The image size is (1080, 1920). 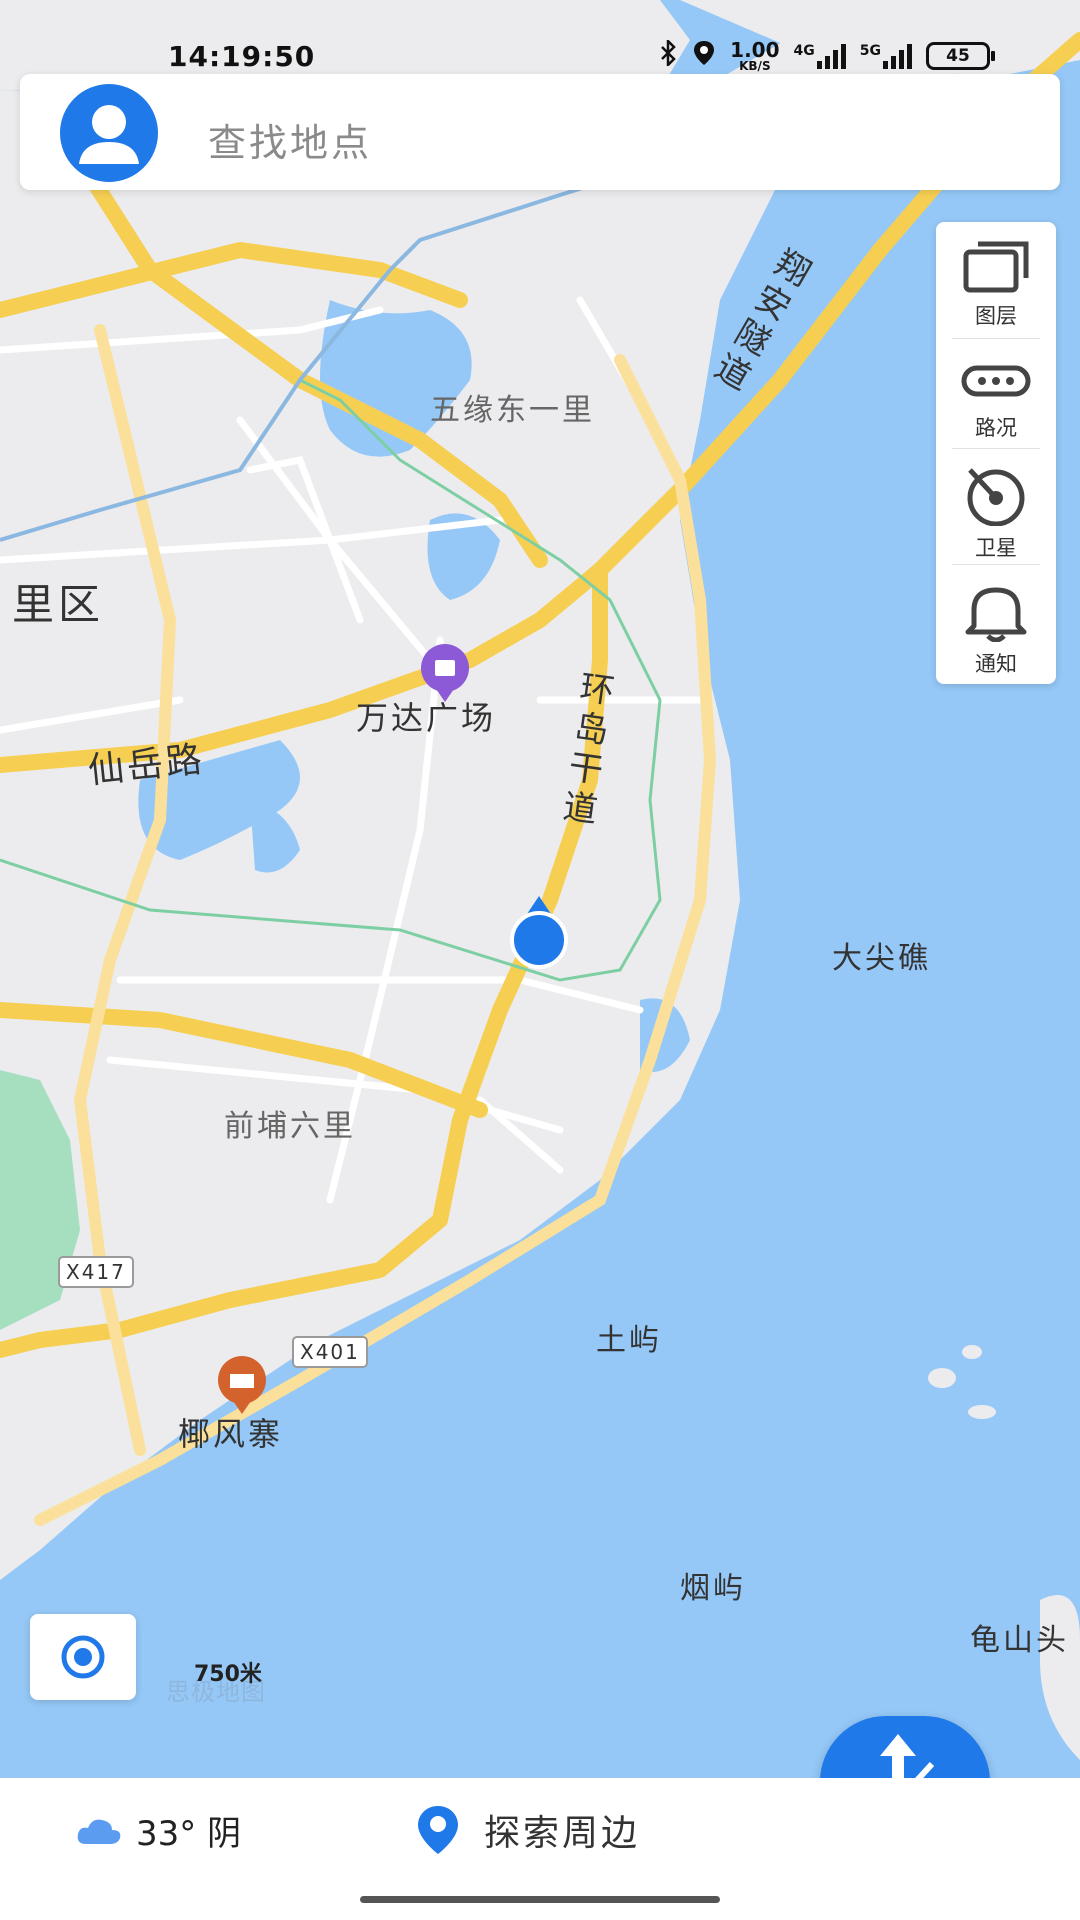 I want to click on layers-button: 图层, so click(x=996, y=279).